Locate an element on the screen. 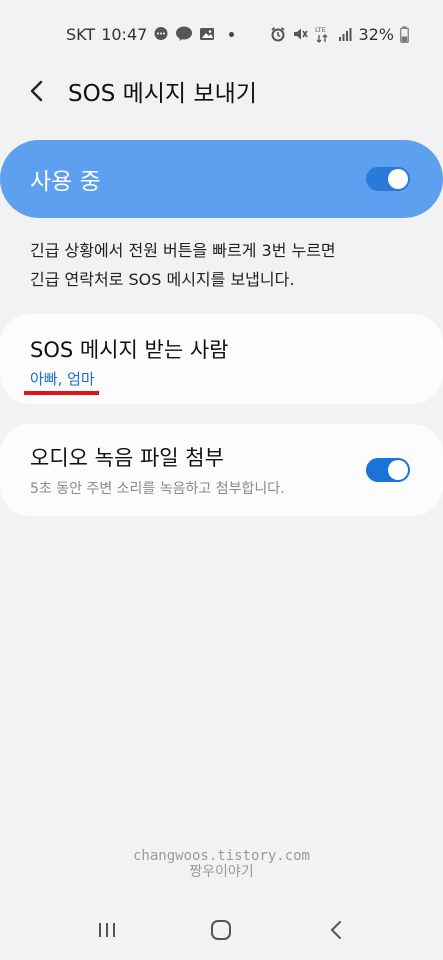 This screenshot has height=960, width=443. recipients-value: 아빠, 엄마 is located at coordinates (62, 379).